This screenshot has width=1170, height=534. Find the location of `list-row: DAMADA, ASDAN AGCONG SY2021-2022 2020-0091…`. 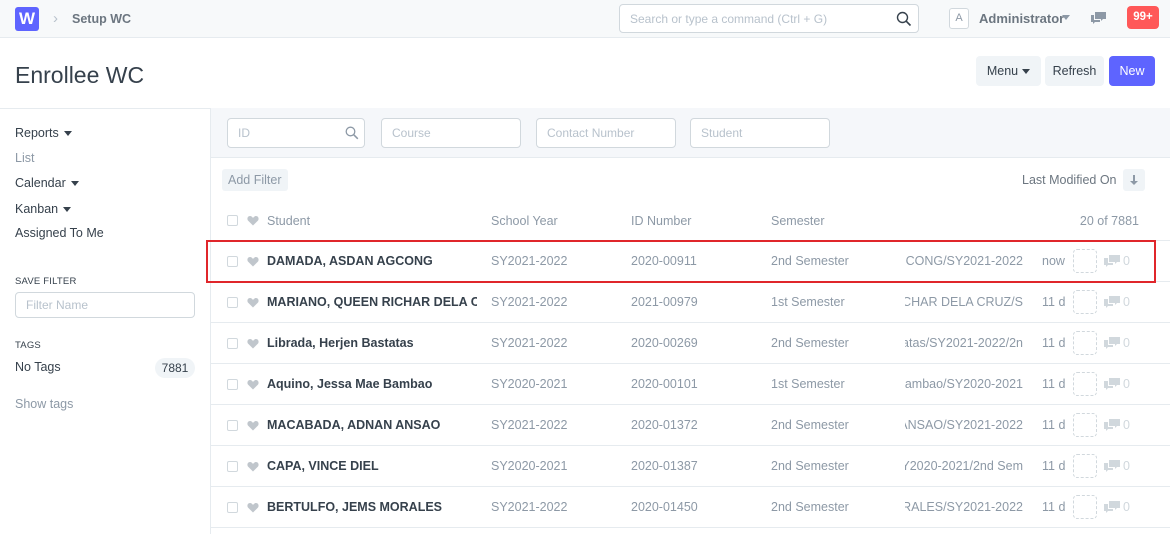

list-row: DAMADA, ASDAN AGCONG SY2021-2022 2020-0091… is located at coordinates (690, 261).